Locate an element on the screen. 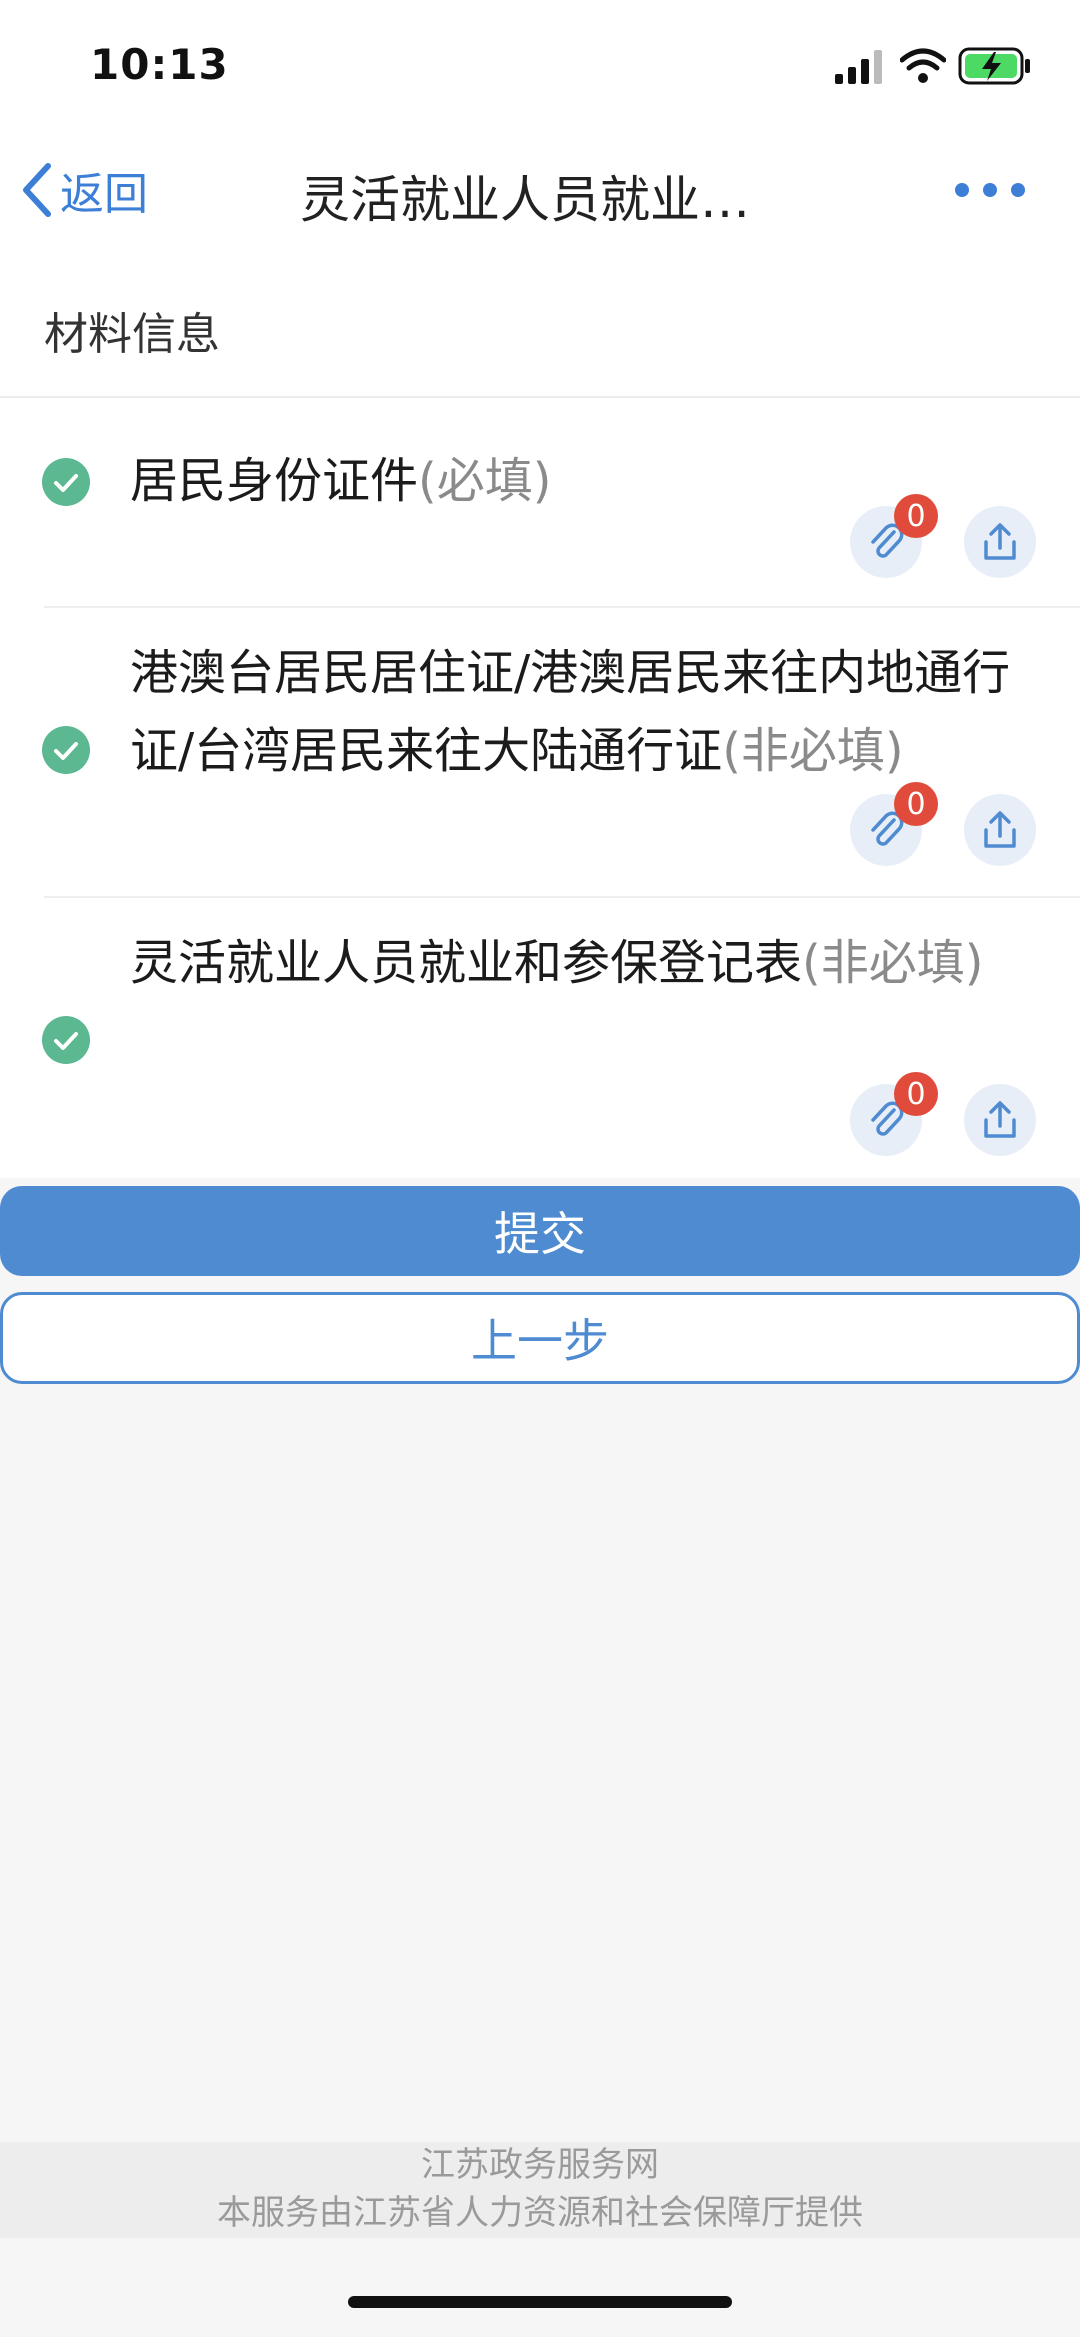  material-item: 灵活就业人员就业和参保登记表(非必填) 0 is located at coordinates (540, 1038).